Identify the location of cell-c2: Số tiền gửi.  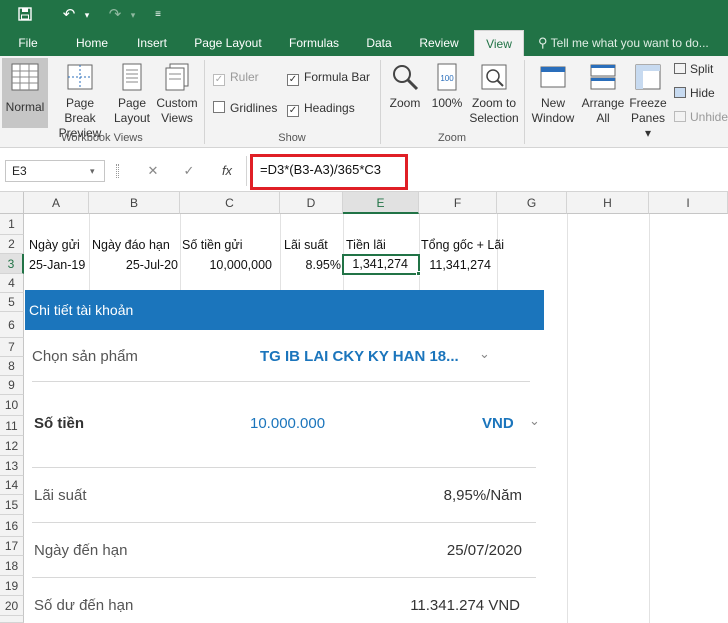
(212, 245).